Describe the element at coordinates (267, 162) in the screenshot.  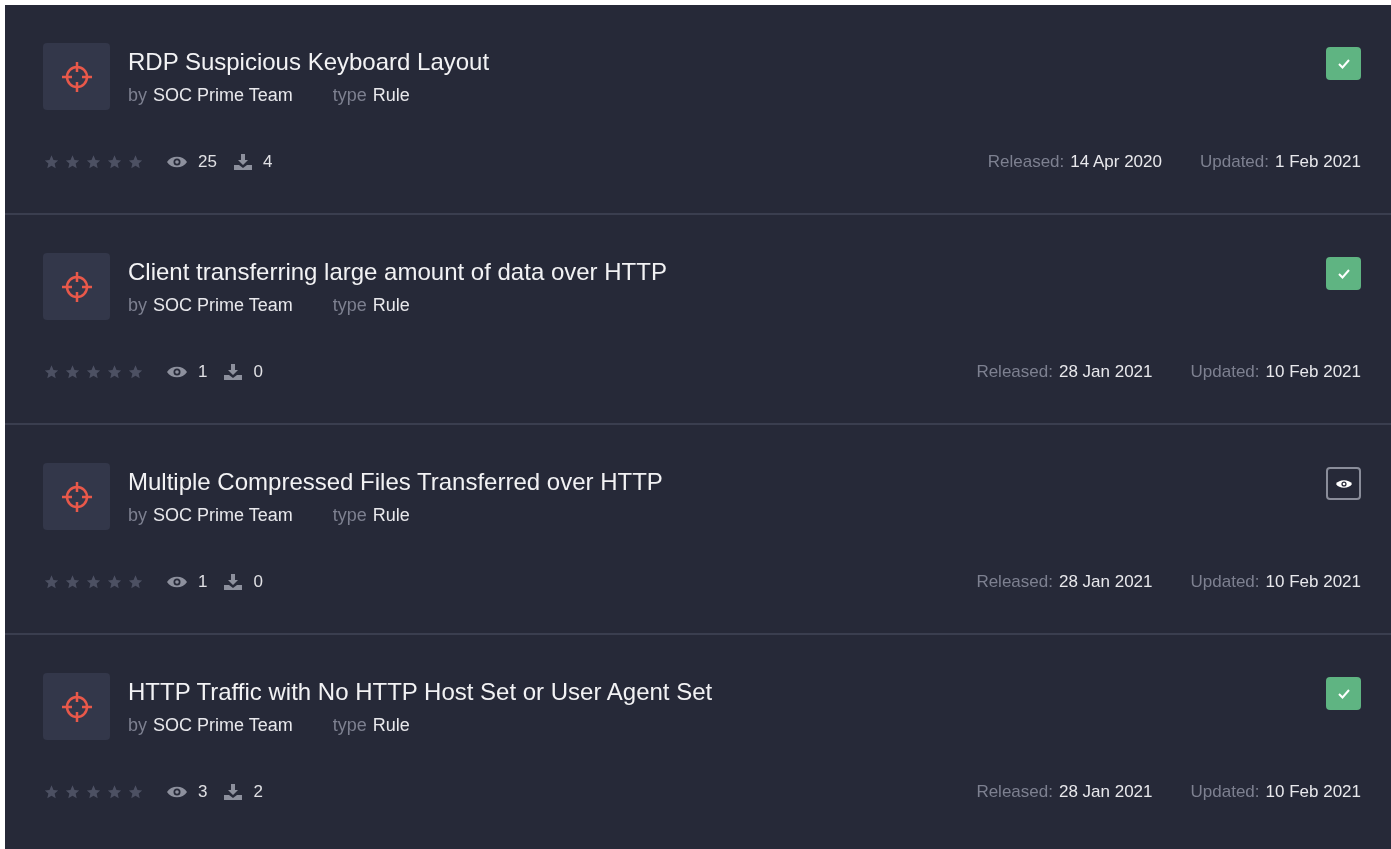
I see `download-count: 4` at that location.